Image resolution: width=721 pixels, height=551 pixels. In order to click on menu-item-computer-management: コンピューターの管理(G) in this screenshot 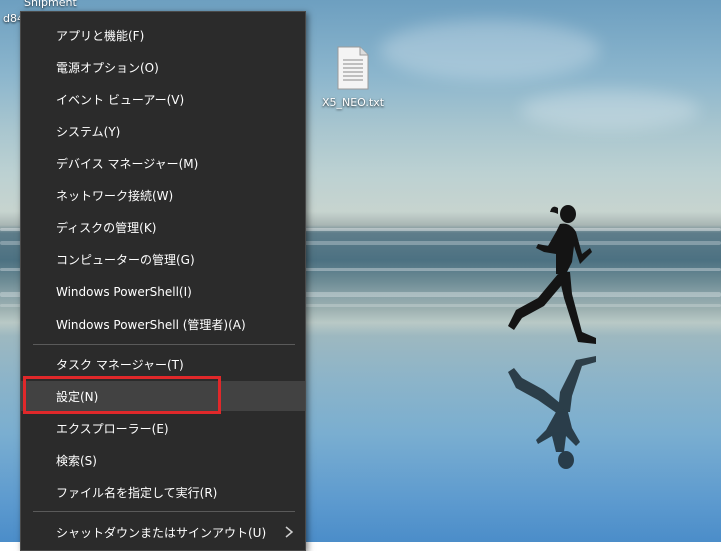, I will do `click(163, 259)`.